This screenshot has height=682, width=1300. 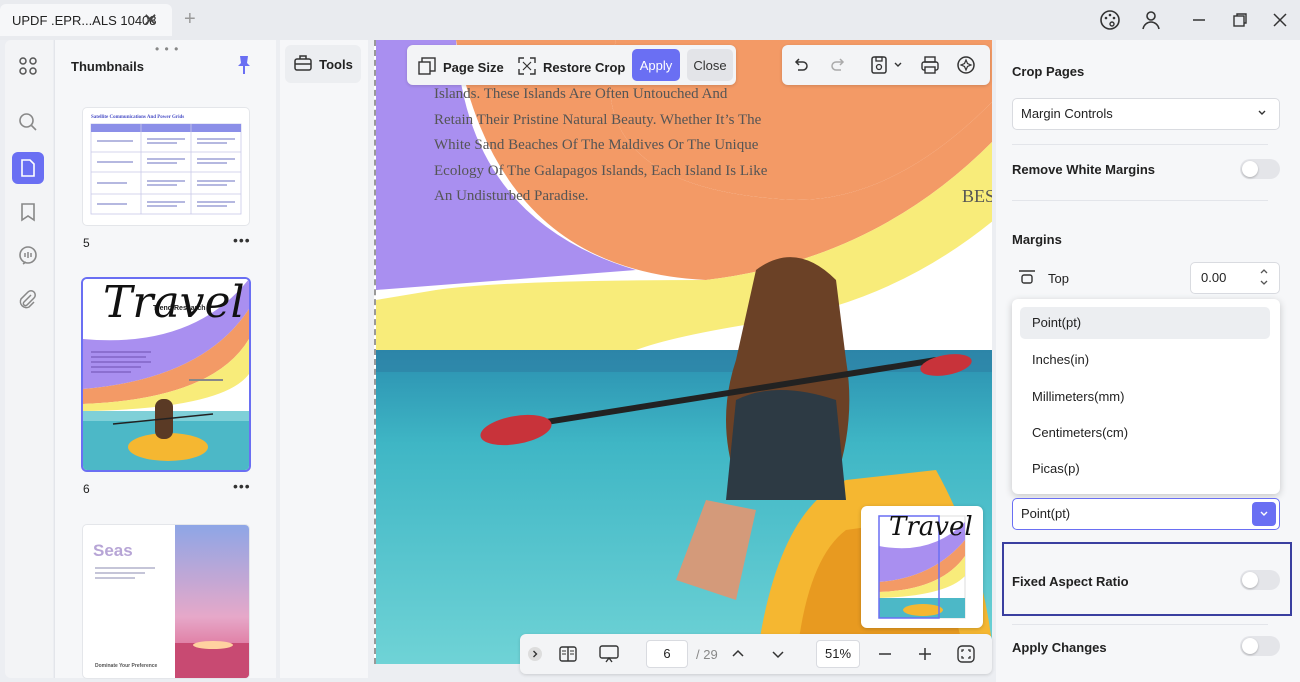 I want to click on left-rail, so click(x=29, y=359).